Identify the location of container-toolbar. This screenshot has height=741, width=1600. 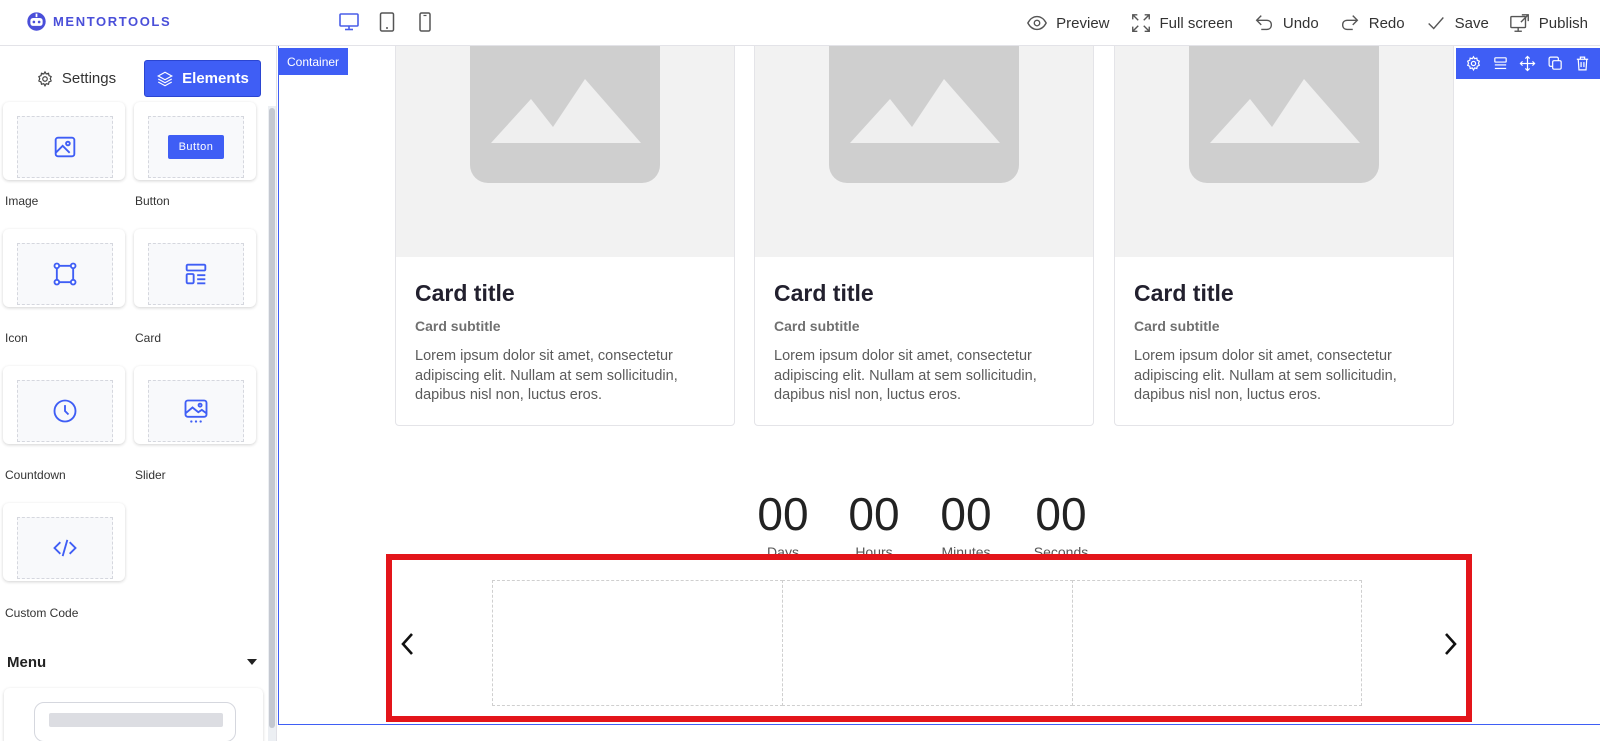
(1528, 63).